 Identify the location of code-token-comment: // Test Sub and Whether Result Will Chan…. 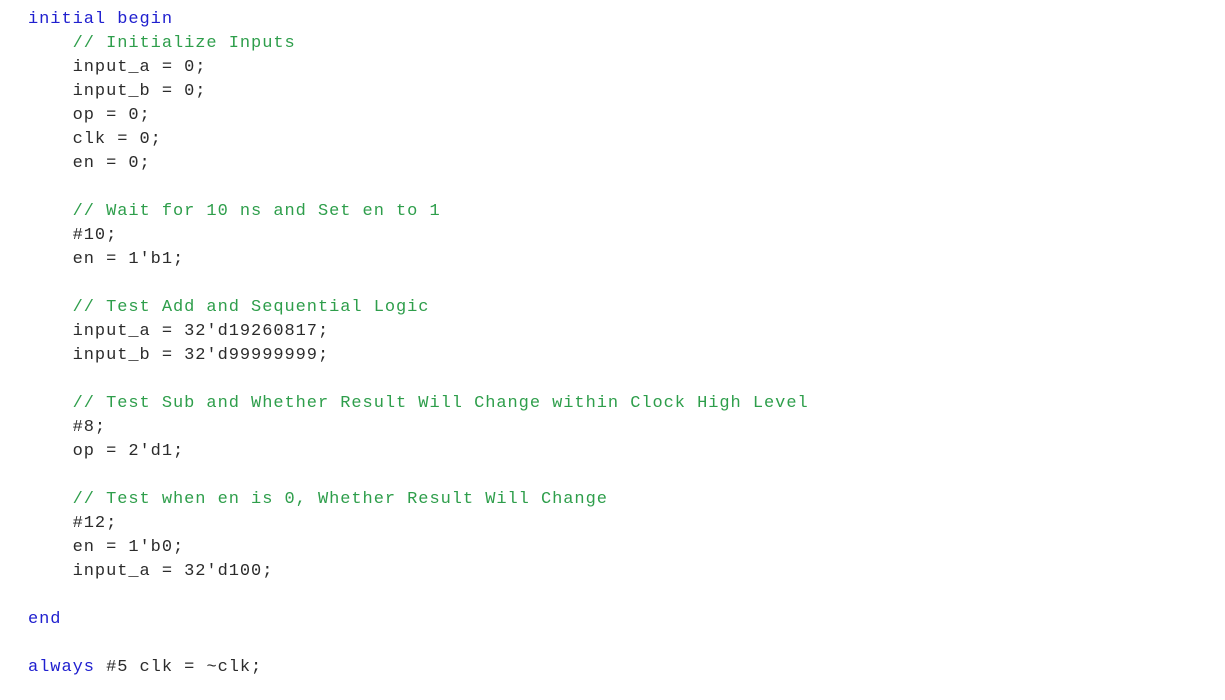
(440, 403).